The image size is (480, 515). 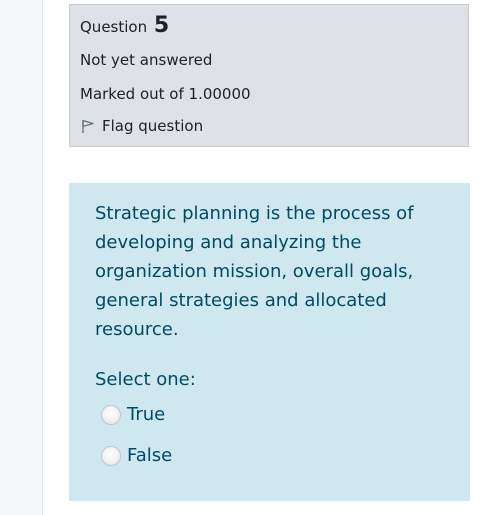 I want to click on answer-option-true: True, so click(x=133, y=414).